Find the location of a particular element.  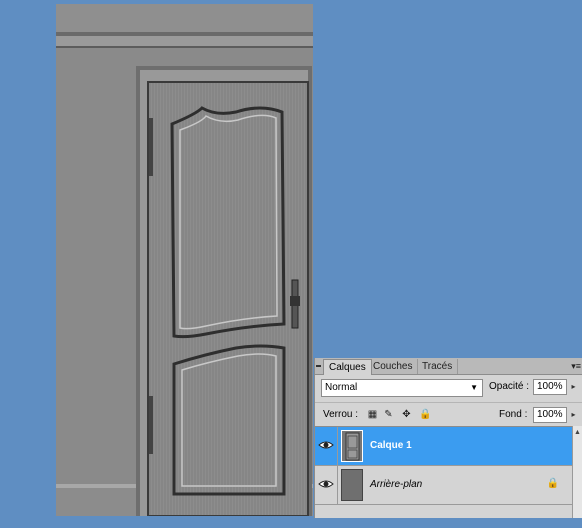

lock-transparency-icon: ▦ is located at coordinates (372, 414).